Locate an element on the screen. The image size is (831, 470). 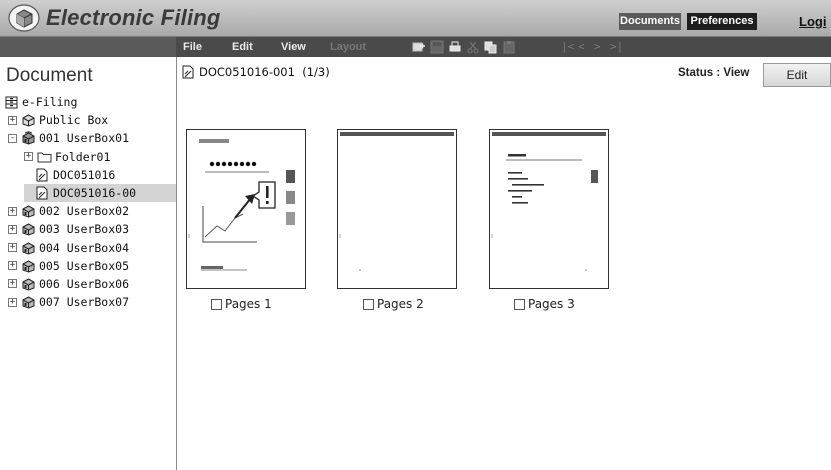
next-page-icon: > is located at coordinates (597, 46).